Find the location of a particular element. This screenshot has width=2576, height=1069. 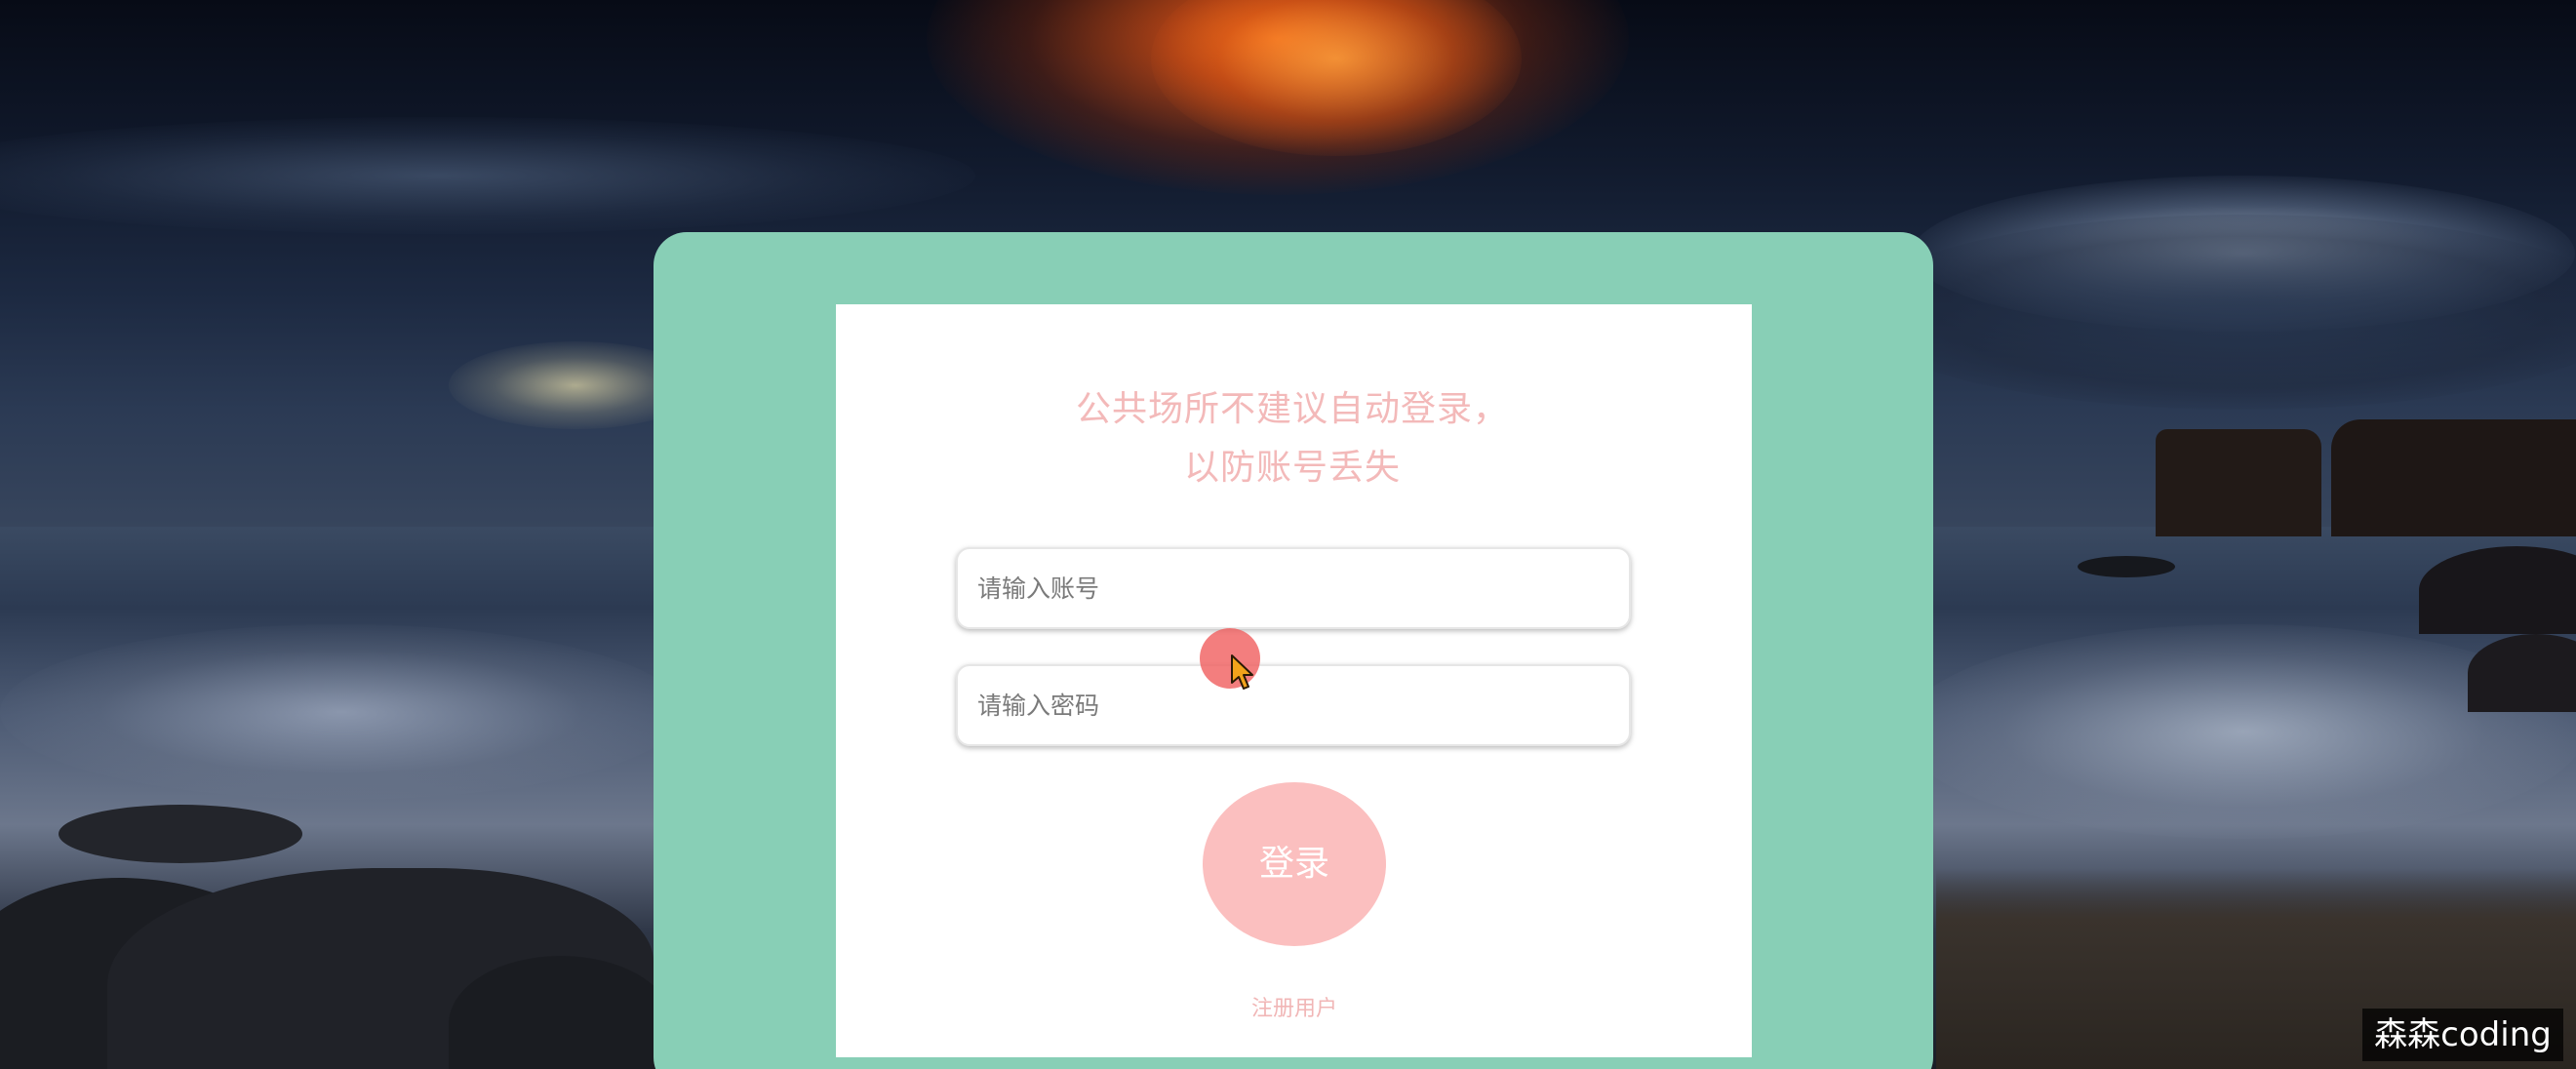

watermark: 森森coding is located at coordinates (2462, 1035).